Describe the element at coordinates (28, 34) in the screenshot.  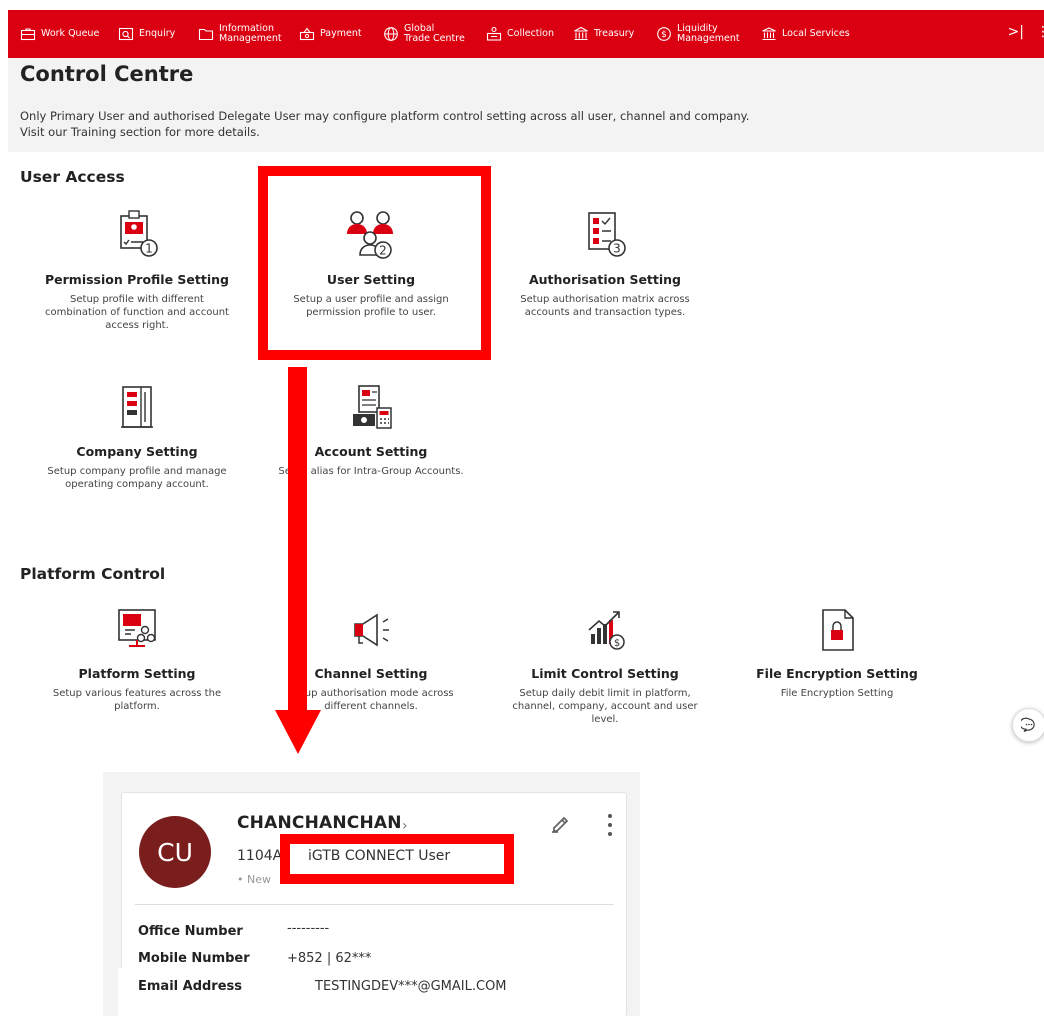
I see `briefcase-icon` at that location.